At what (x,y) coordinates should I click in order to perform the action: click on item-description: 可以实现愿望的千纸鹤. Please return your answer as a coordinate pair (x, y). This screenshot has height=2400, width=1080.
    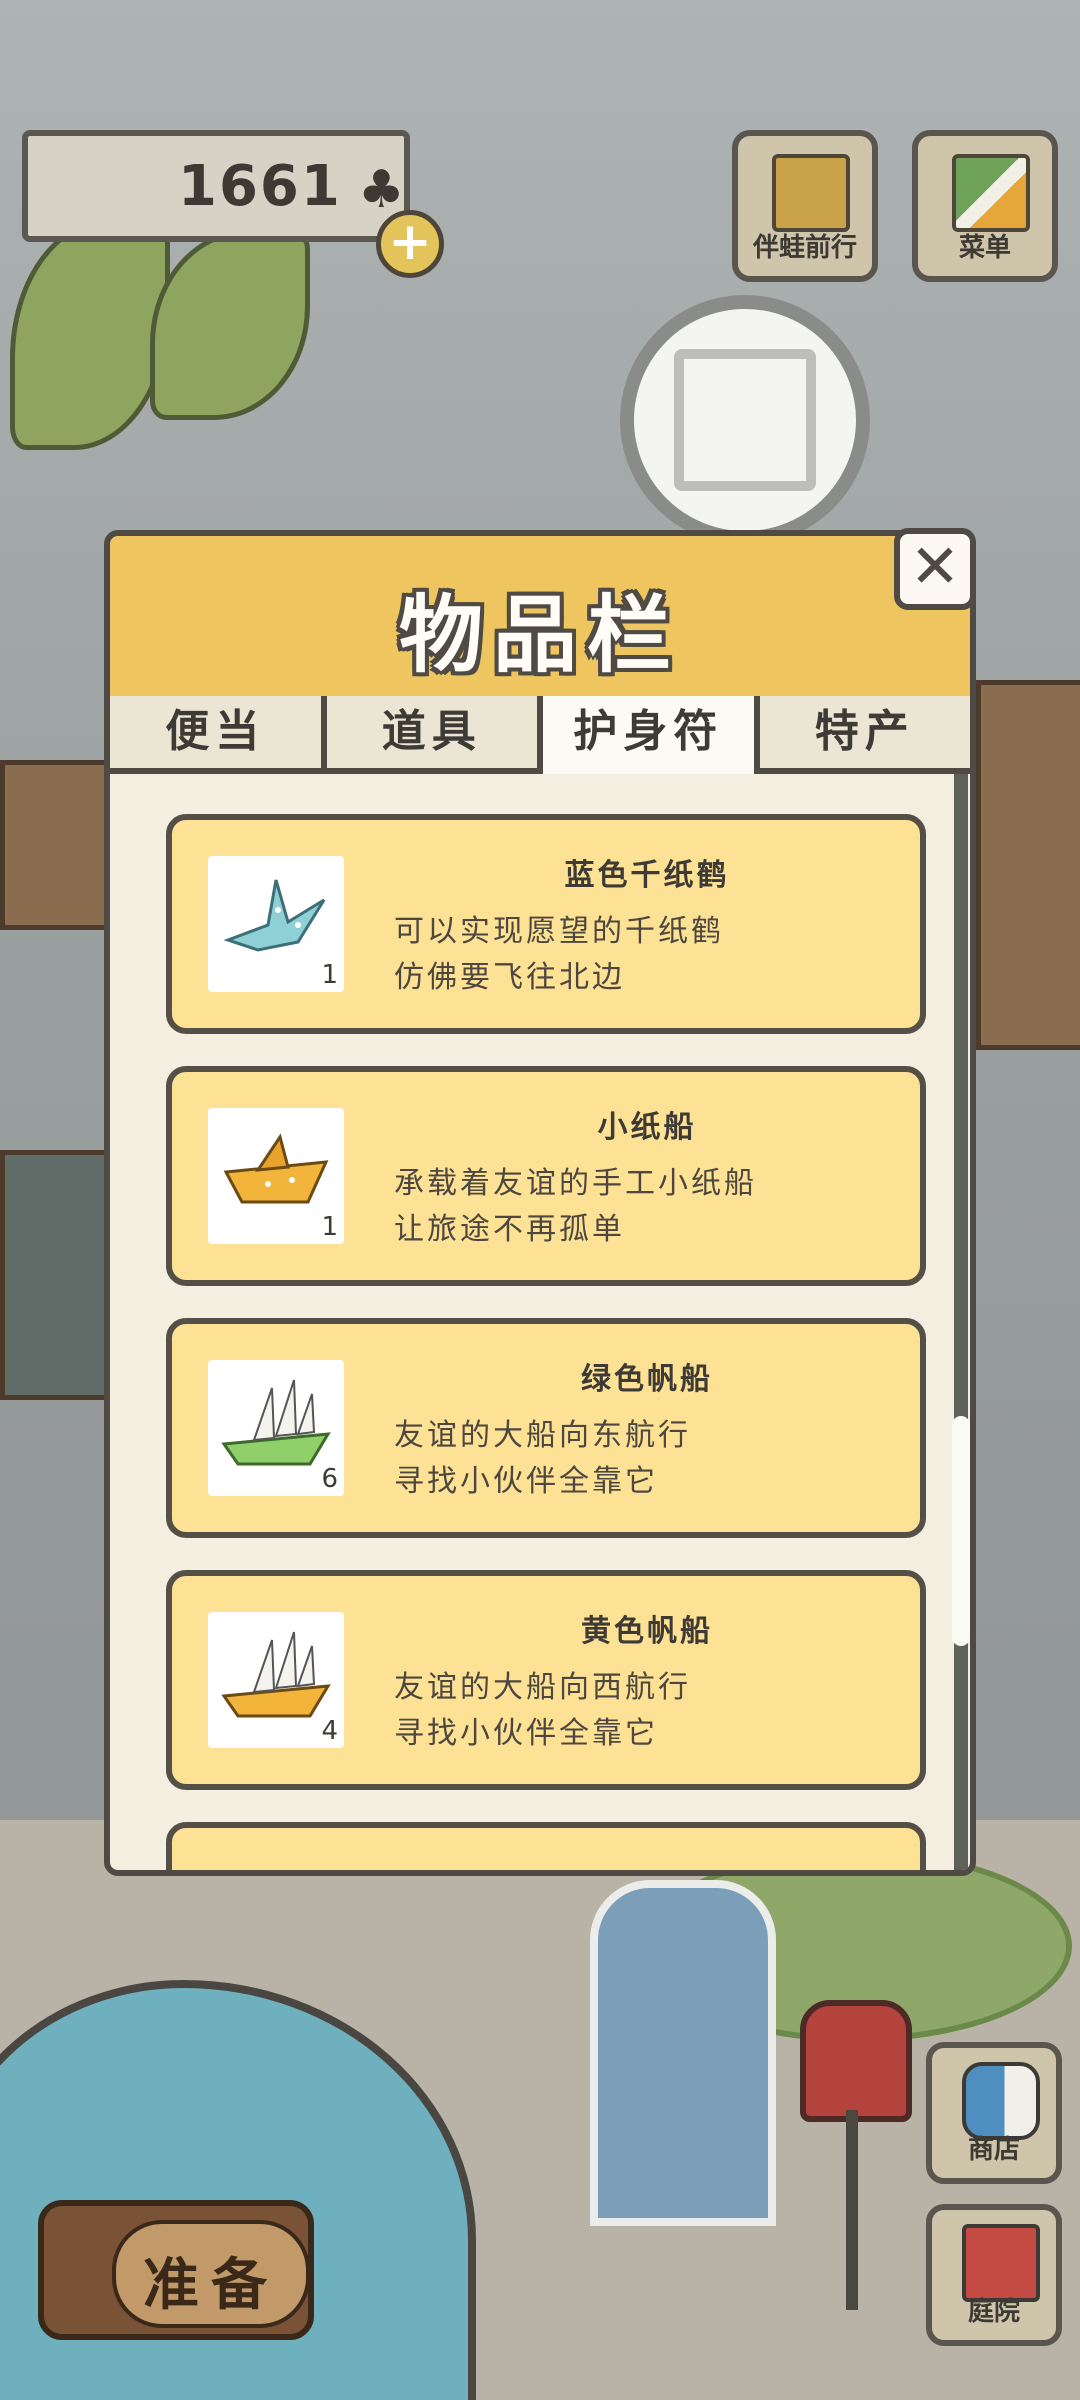
    Looking at the image, I should click on (559, 931).